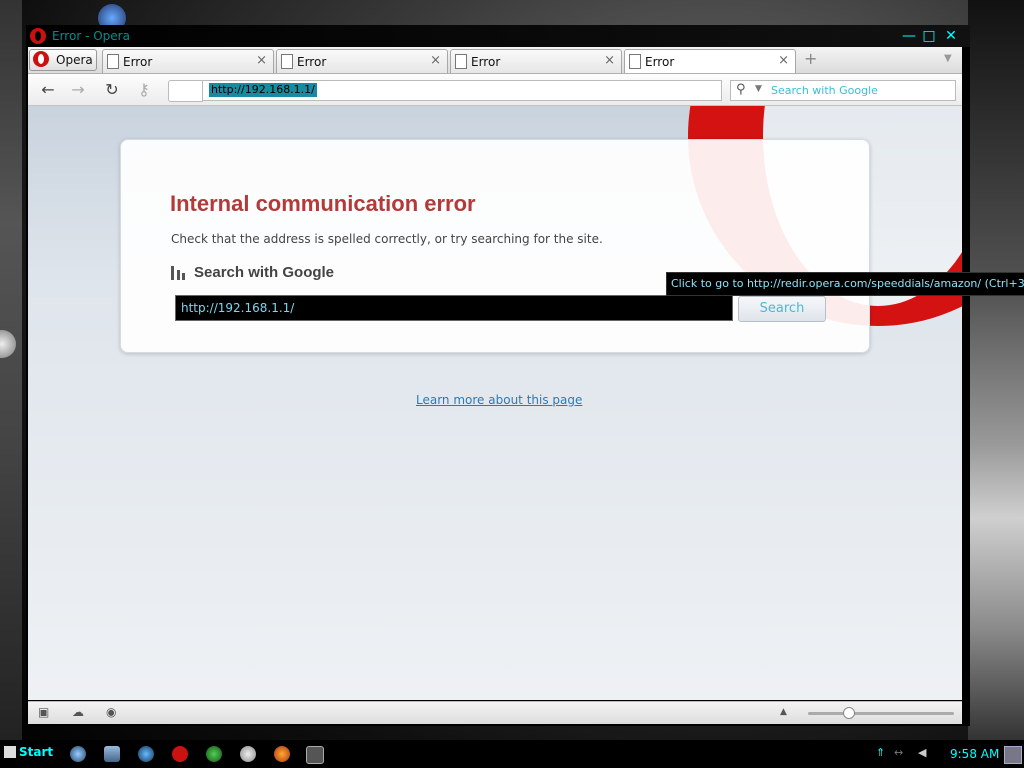  What do you see at coordinates (498, 36) in the screenshot?
I see `title-bar: Error - Opera — □ ✕` at bounding box center [498, 36].